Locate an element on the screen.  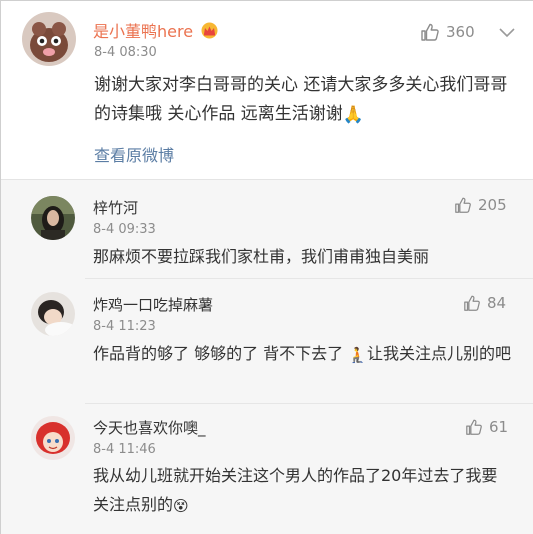
comment-time: 8-4 11:23 is located at coordinates (124, 326).